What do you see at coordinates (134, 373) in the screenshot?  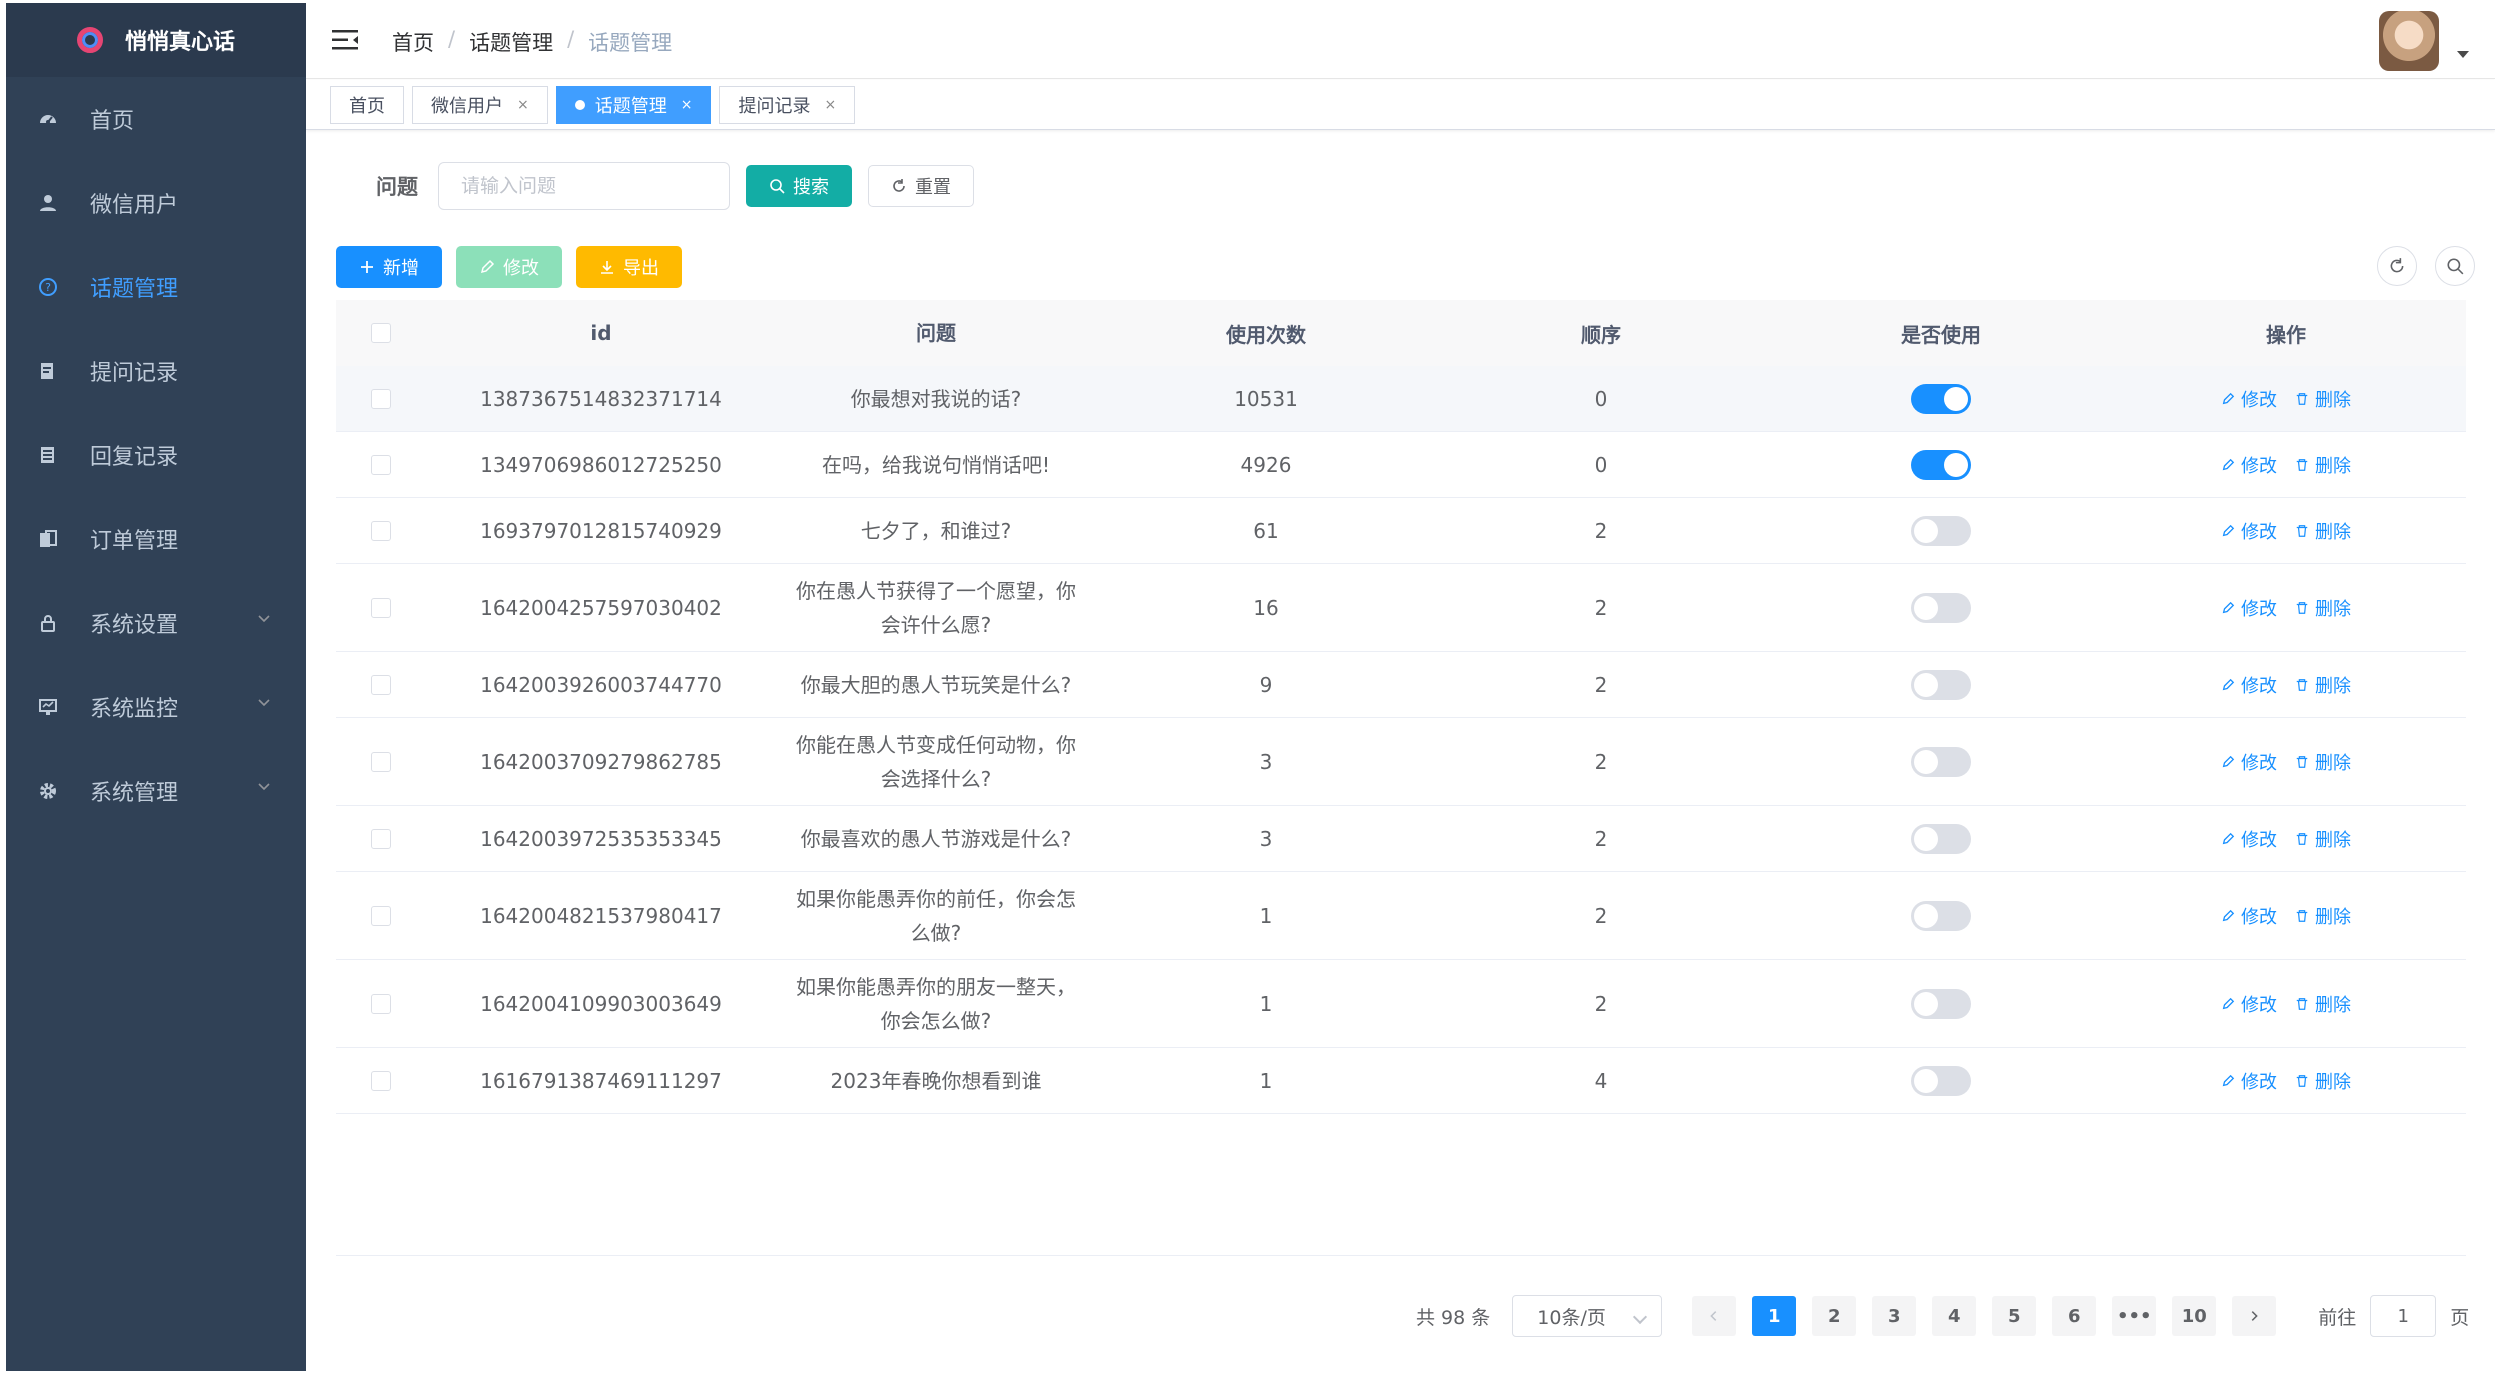 I see `sidebar-item-label: 提问记录` at bounding box center [134, 373].